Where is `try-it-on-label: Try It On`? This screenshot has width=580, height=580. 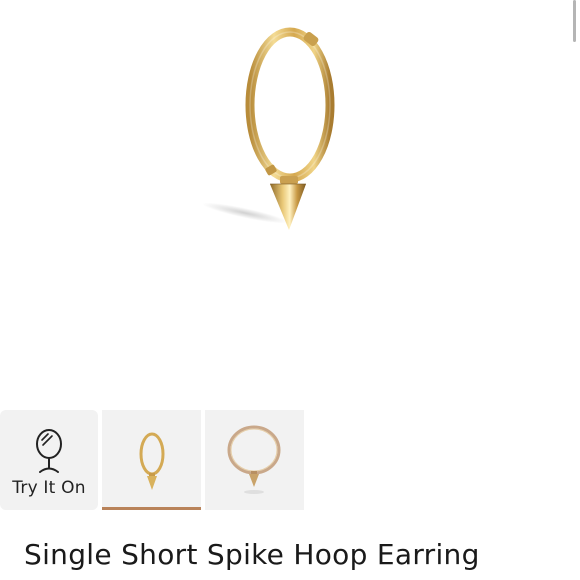
try-it-on-label: Try It On is located at coordinates (49, 488).